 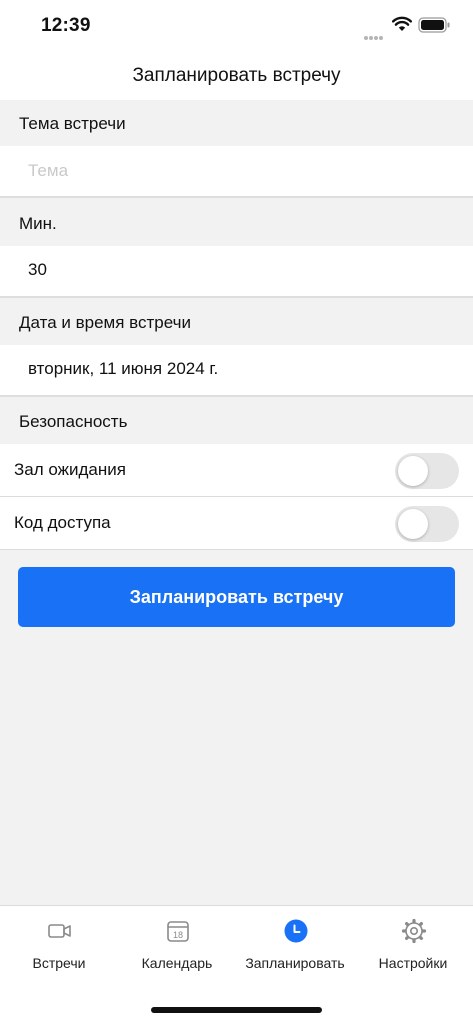 What do you see at coordinates (178, 935) in the screenshot?
I see `svg-text: 18` at bounding box center [178, 935].